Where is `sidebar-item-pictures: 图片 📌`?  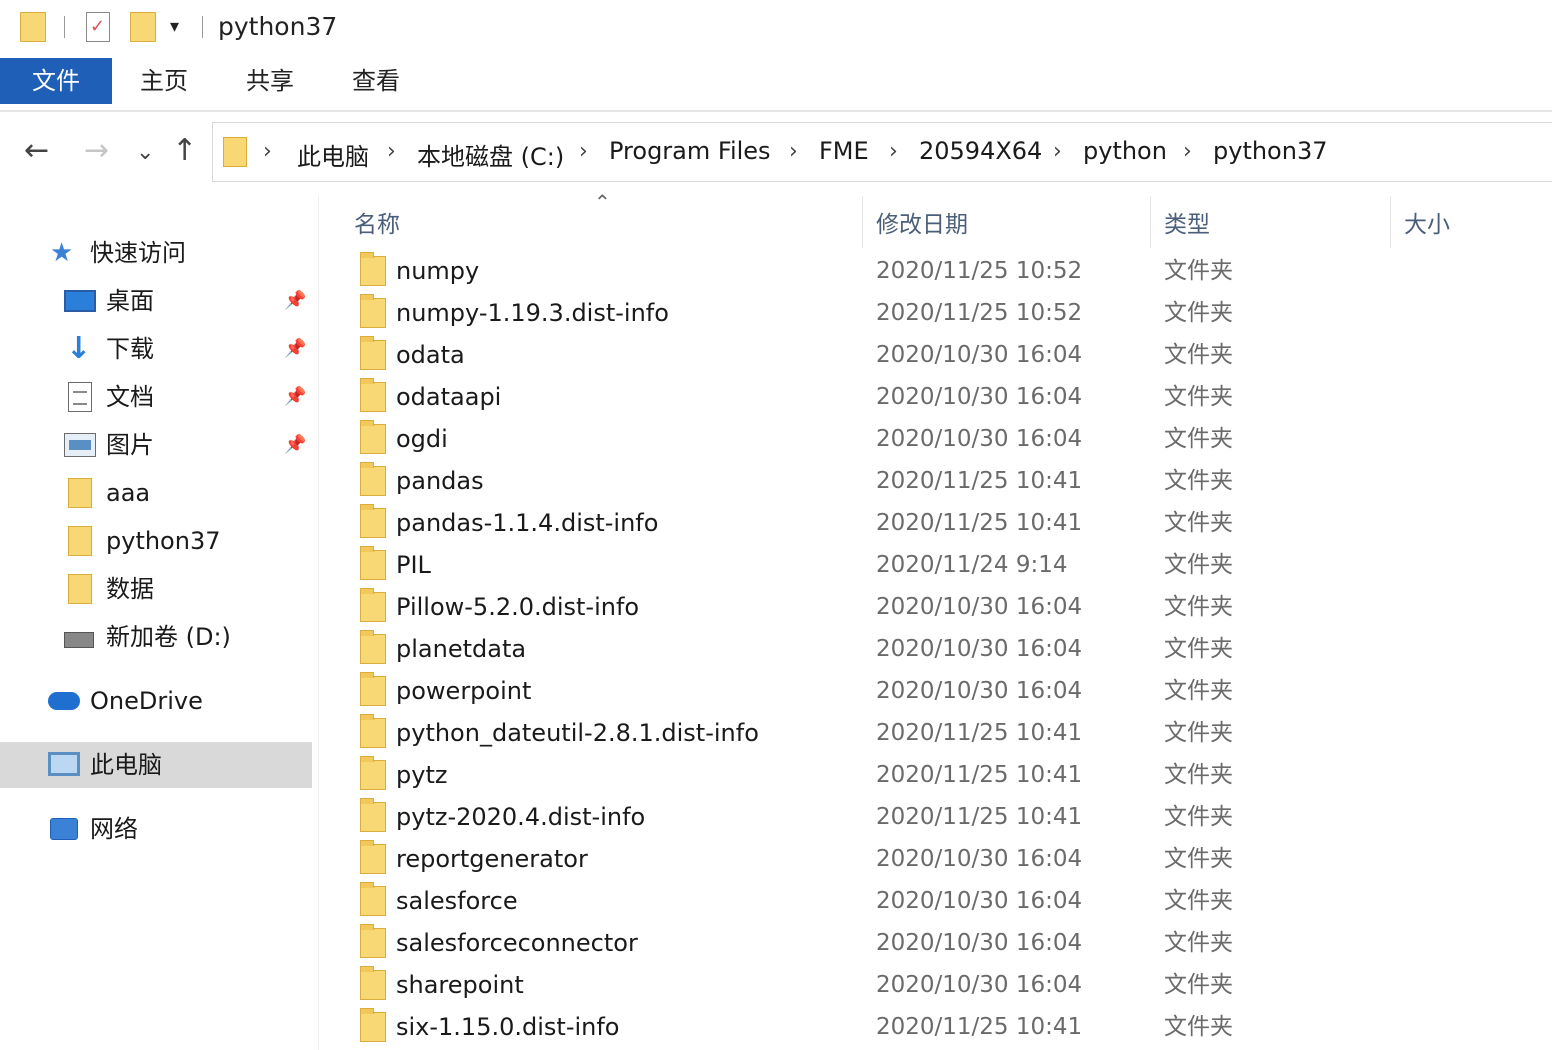 sidebar-item-pictures: 图片 📌 is located at coordinates (189, 445).